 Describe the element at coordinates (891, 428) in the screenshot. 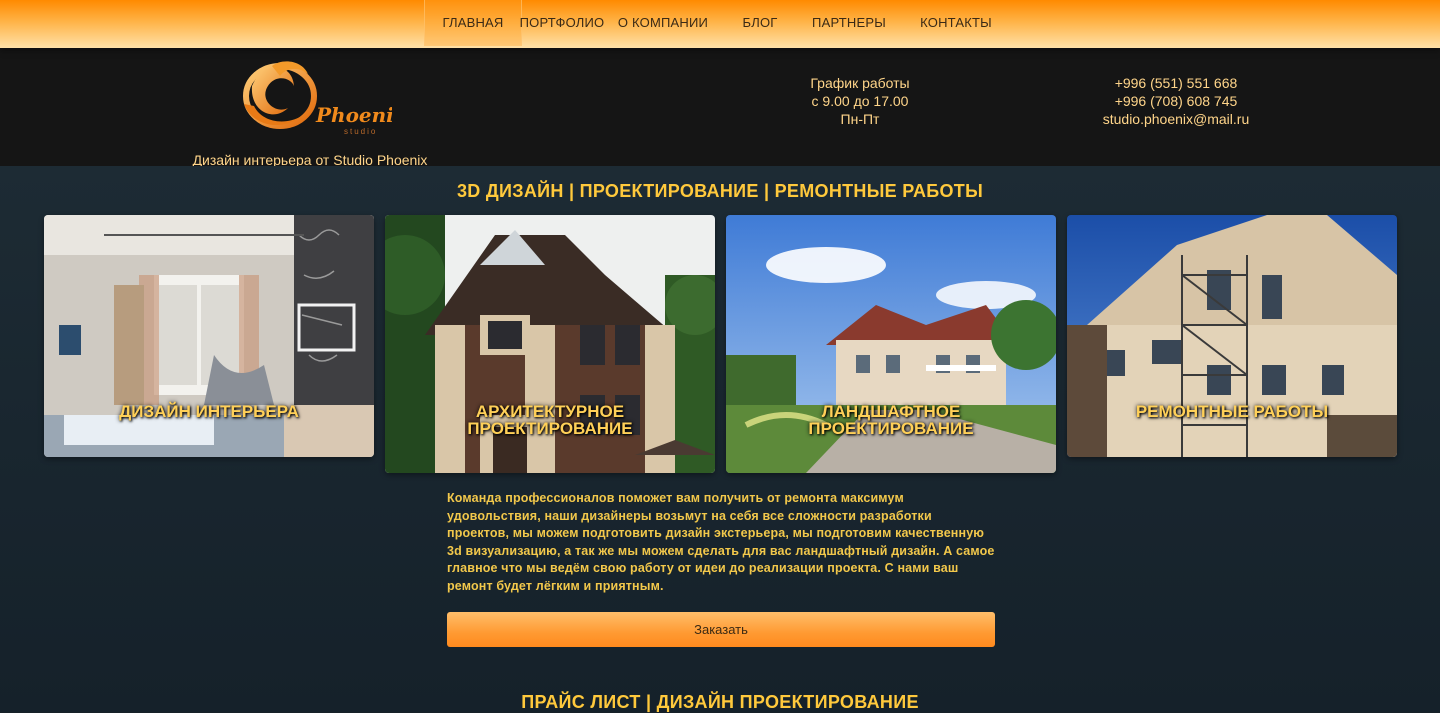

I see `card-label-landscape-line2: проектирование` at that location.